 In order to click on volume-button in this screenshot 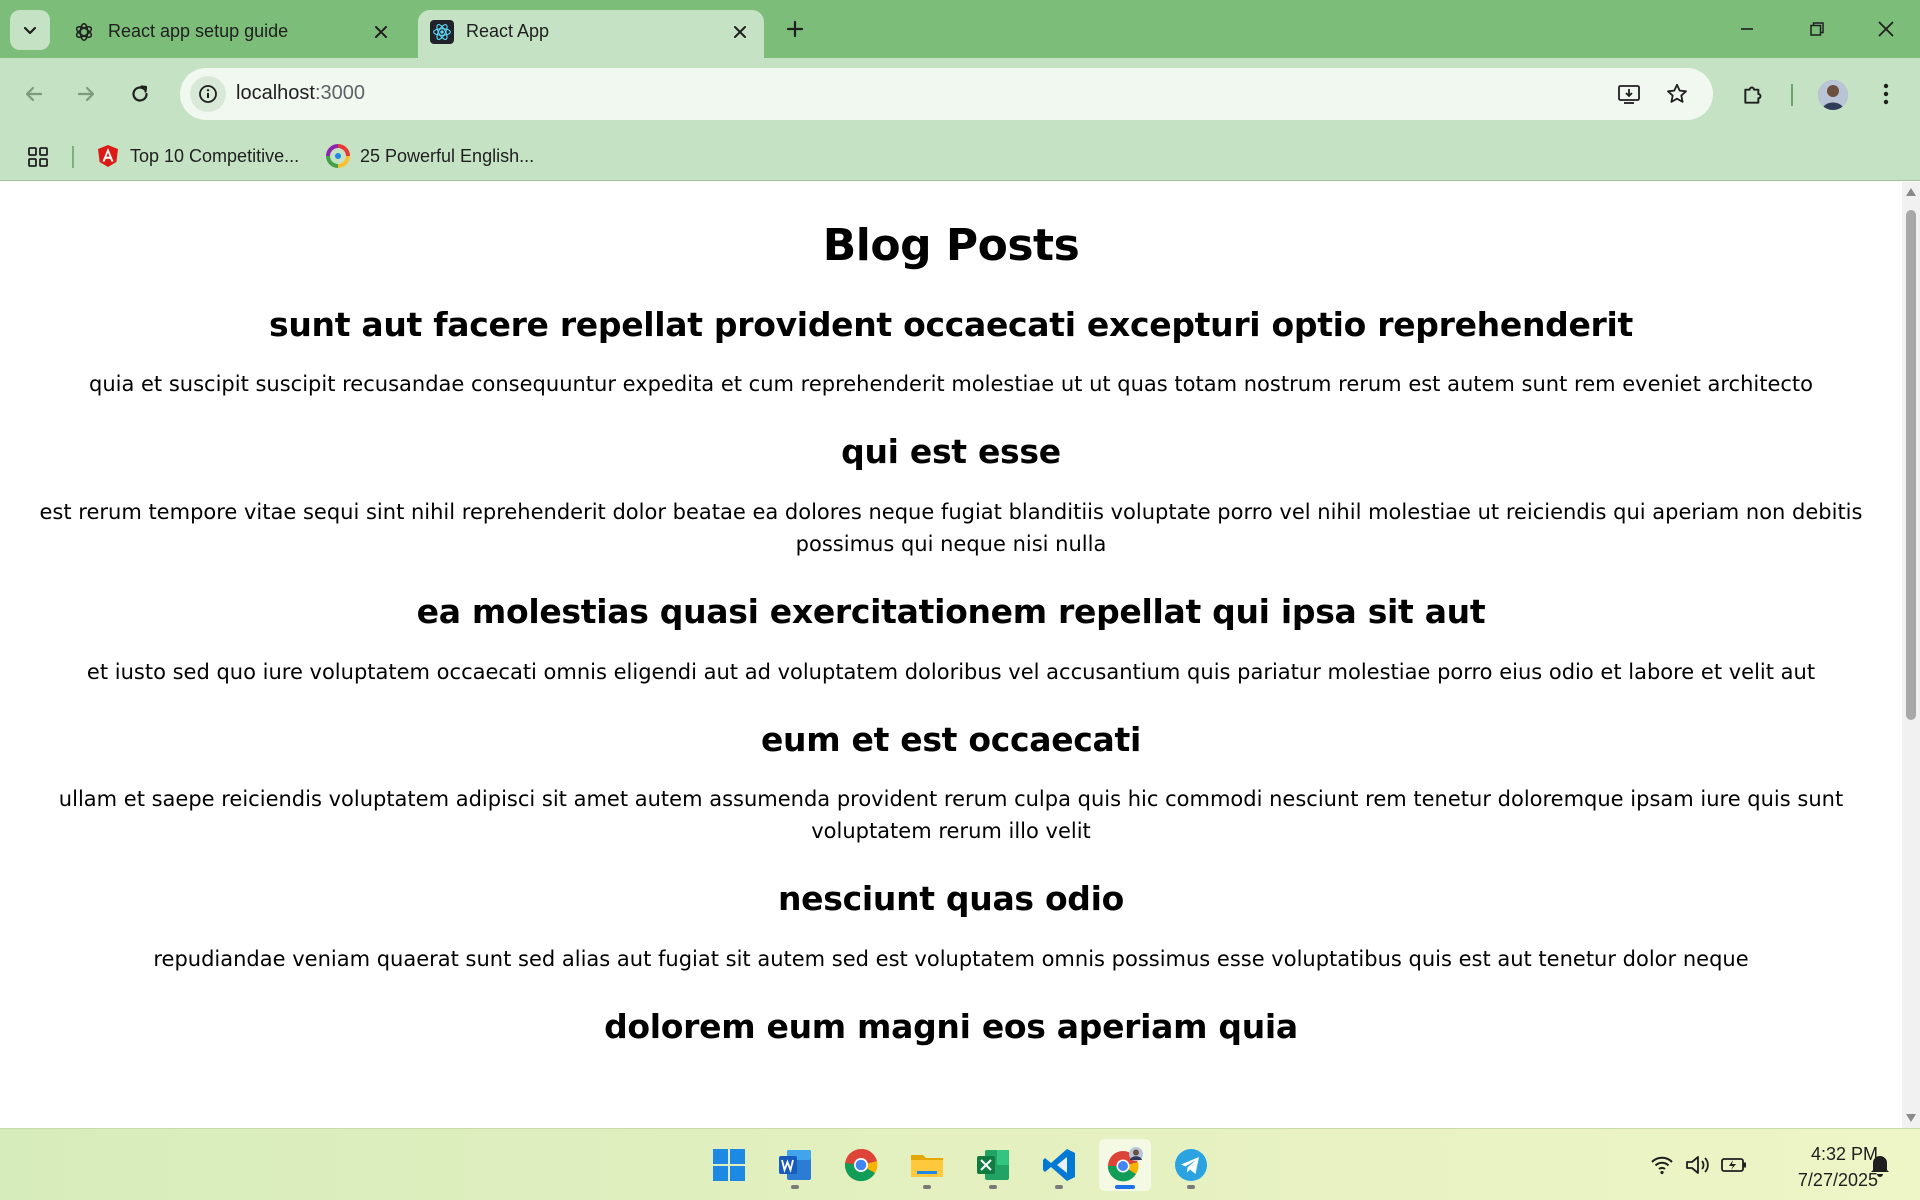, I will do `click(1698, 1165)`.